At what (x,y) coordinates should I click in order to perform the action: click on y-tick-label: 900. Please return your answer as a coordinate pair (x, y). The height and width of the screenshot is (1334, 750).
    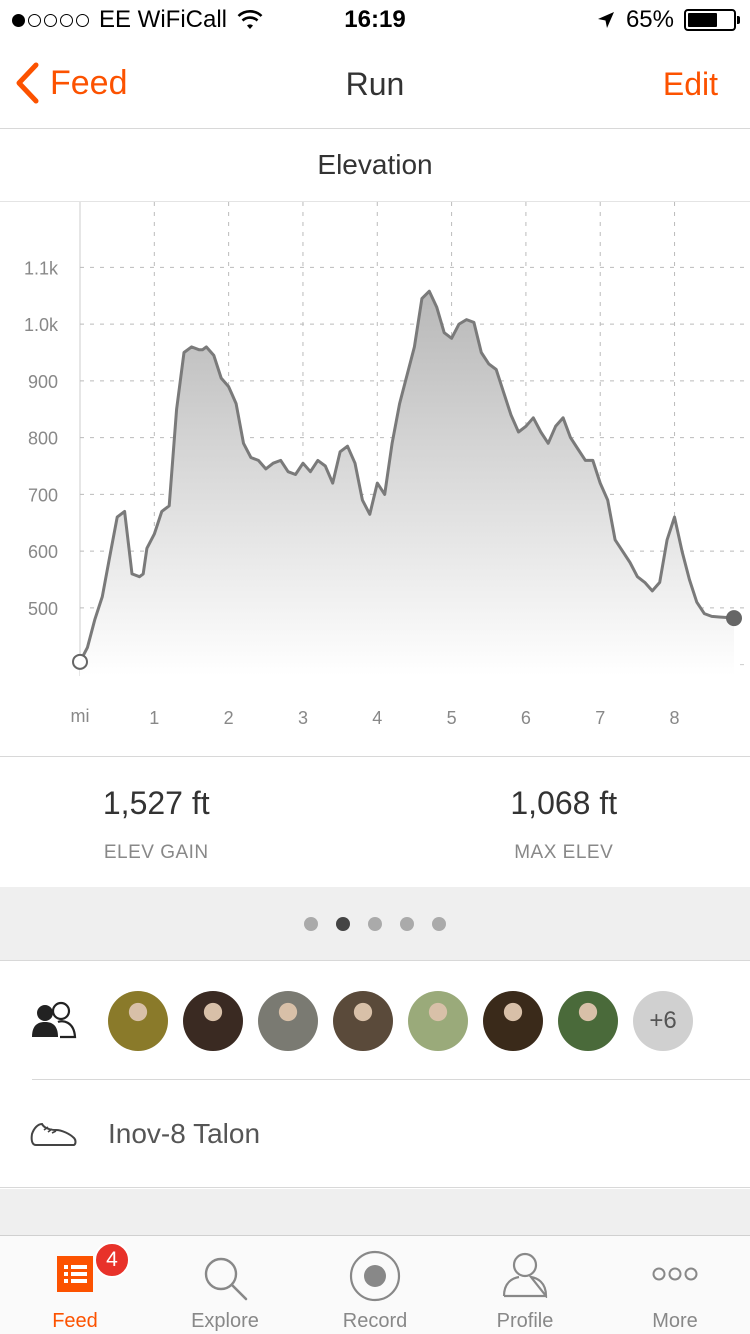
    Looking at the image, I should click on (43, 382).